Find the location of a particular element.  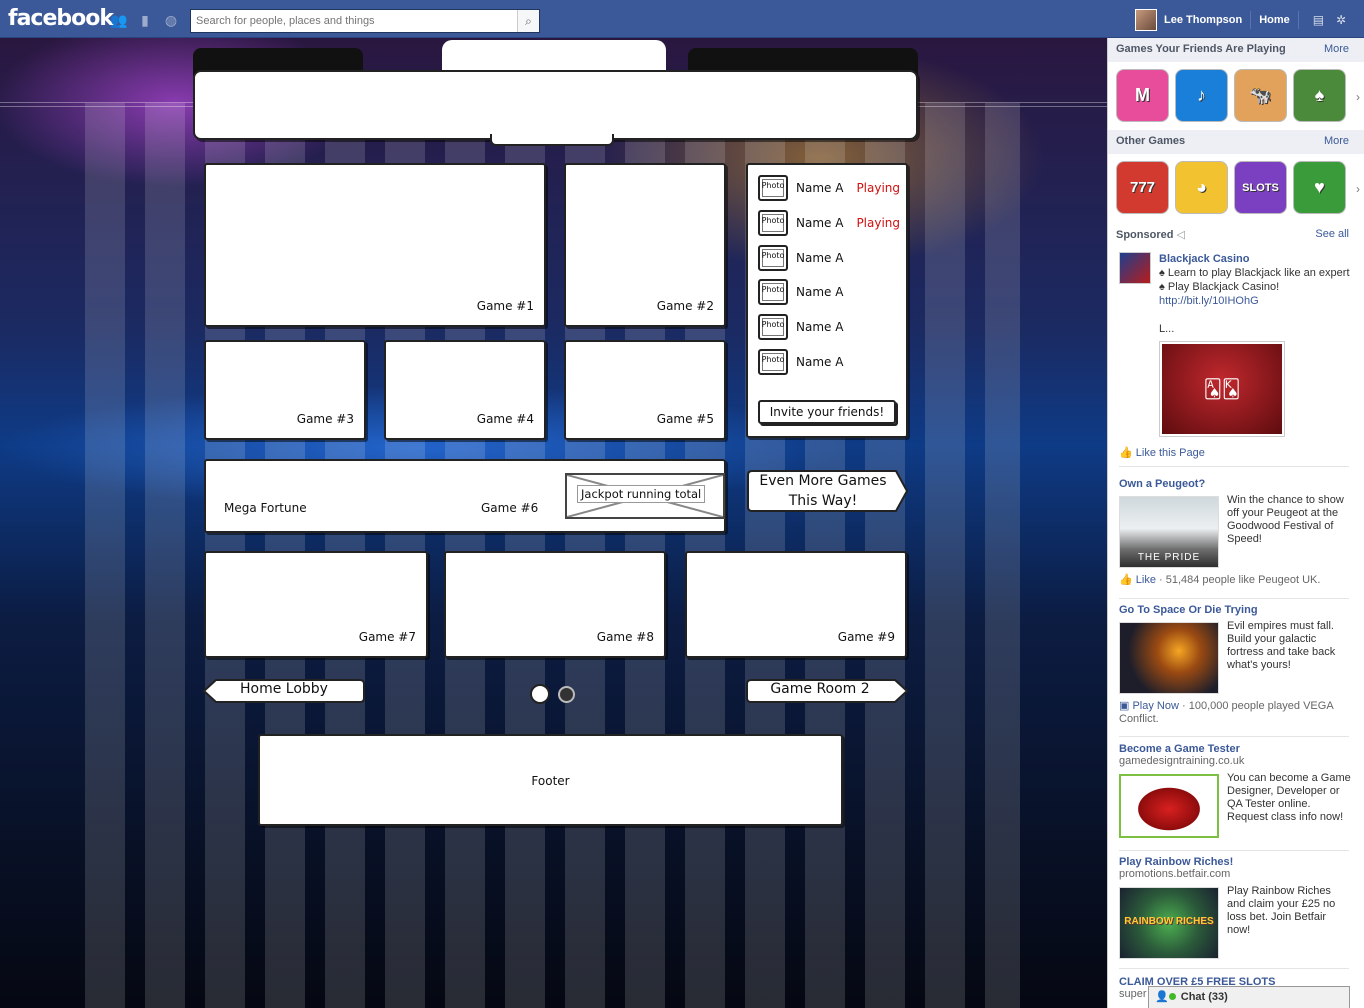

ad-link: http://bit.ly/10IHOhG is located at coordinates (1255, 301).